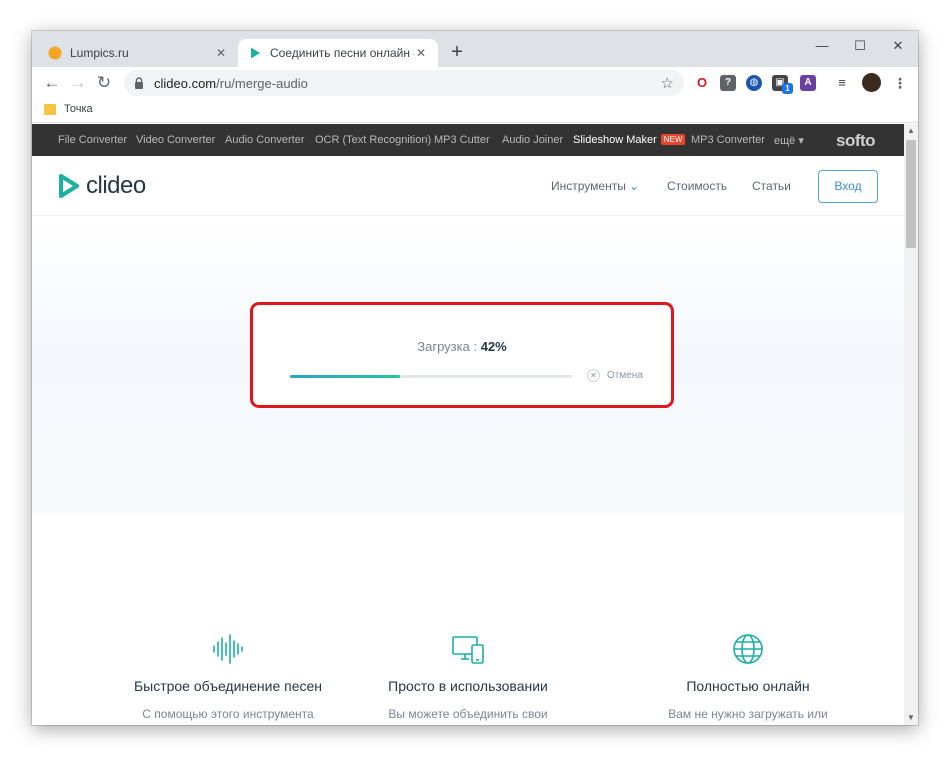 The image size is (950, 757). What do you see at coordinates (255, 53) in the screenshot?
I see `clideo-favicon-icon` at bounding box center [255, 53].